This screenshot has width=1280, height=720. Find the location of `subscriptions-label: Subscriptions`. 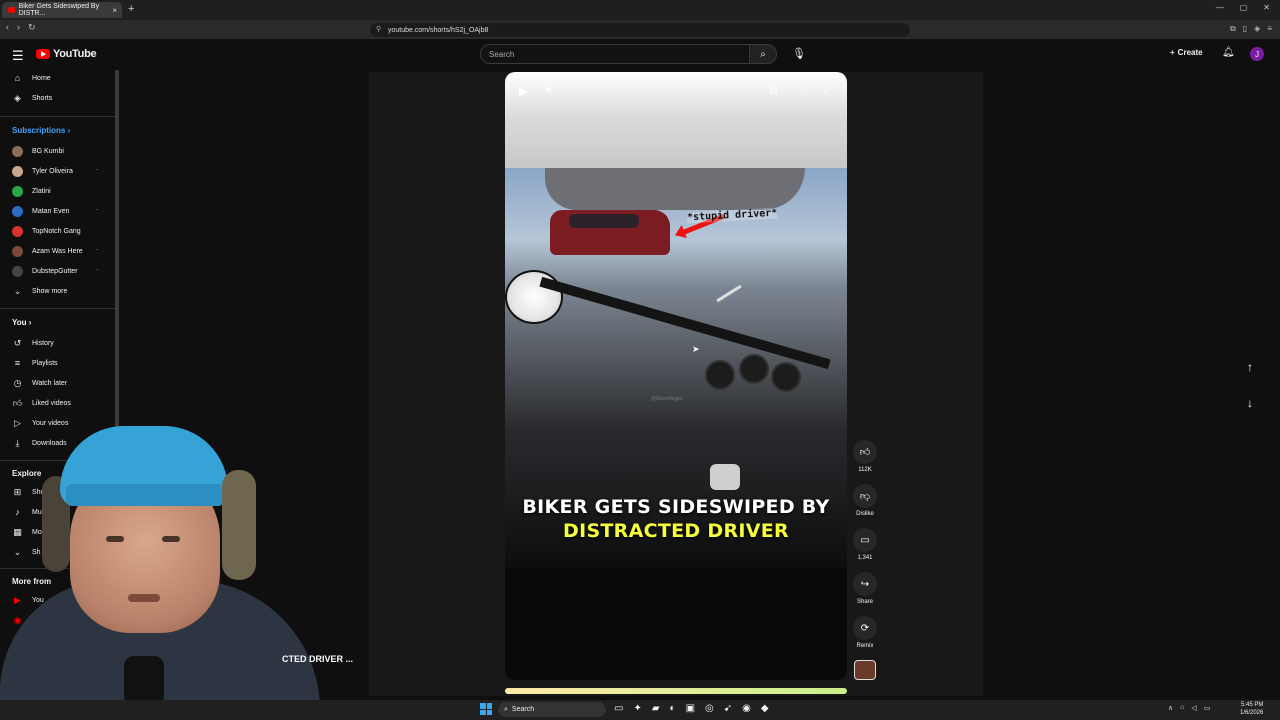

subscriptions-label: Subscriptions is located at coordinates (39, 130).